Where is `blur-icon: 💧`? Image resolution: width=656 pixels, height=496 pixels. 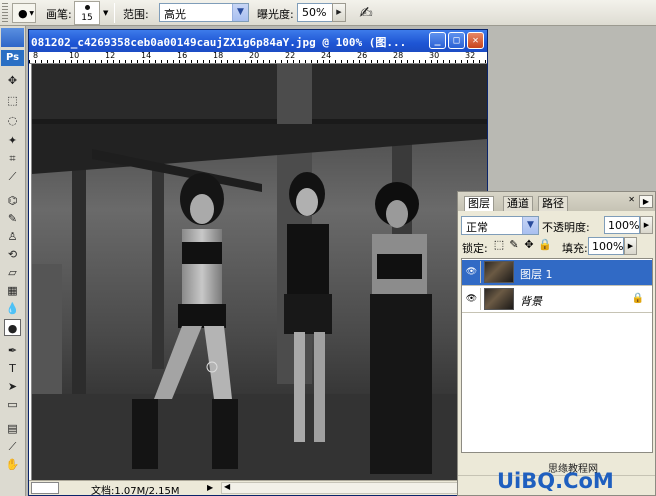
blur-icon: 💧 is located at coordinates (12, 308).